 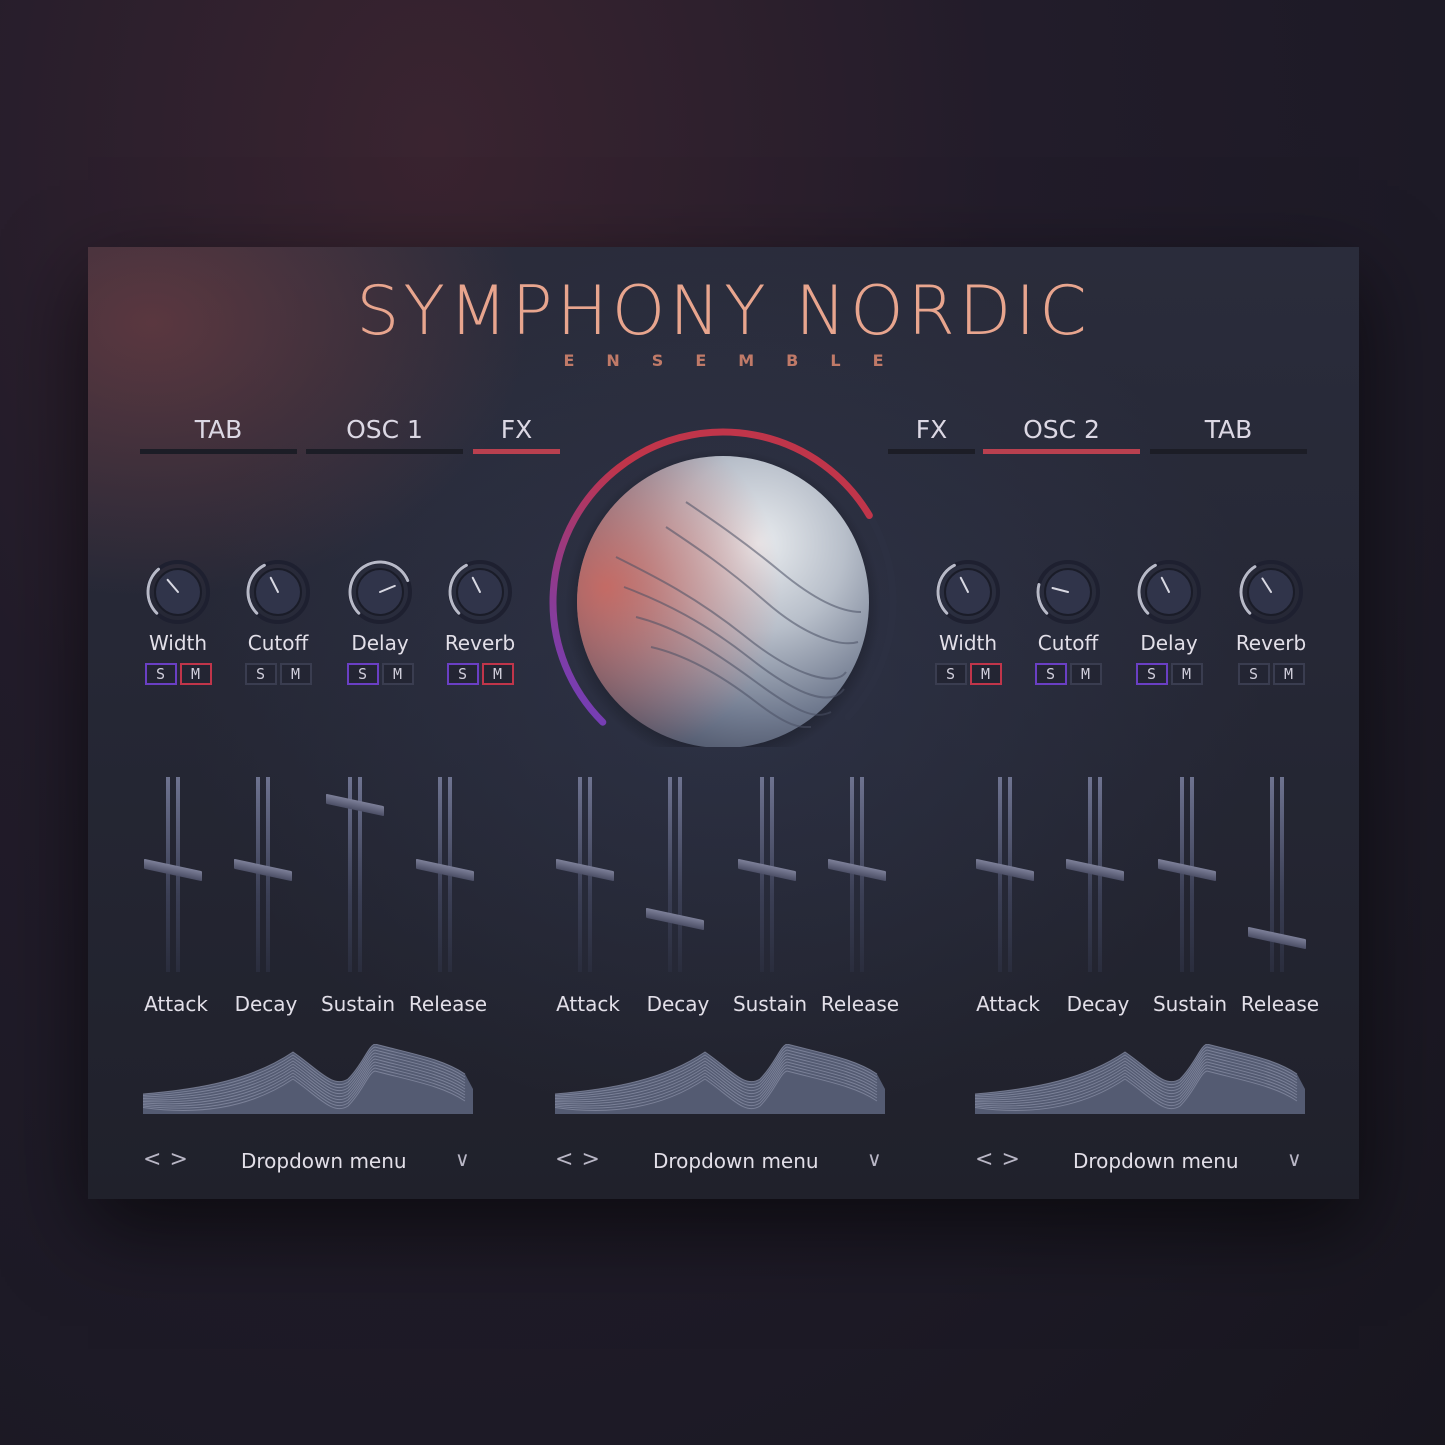 What do you see at coordinates (384, 433) in the screenshot?
I see `tab-osc1: OSC 1` at bounding box center [384, 433].